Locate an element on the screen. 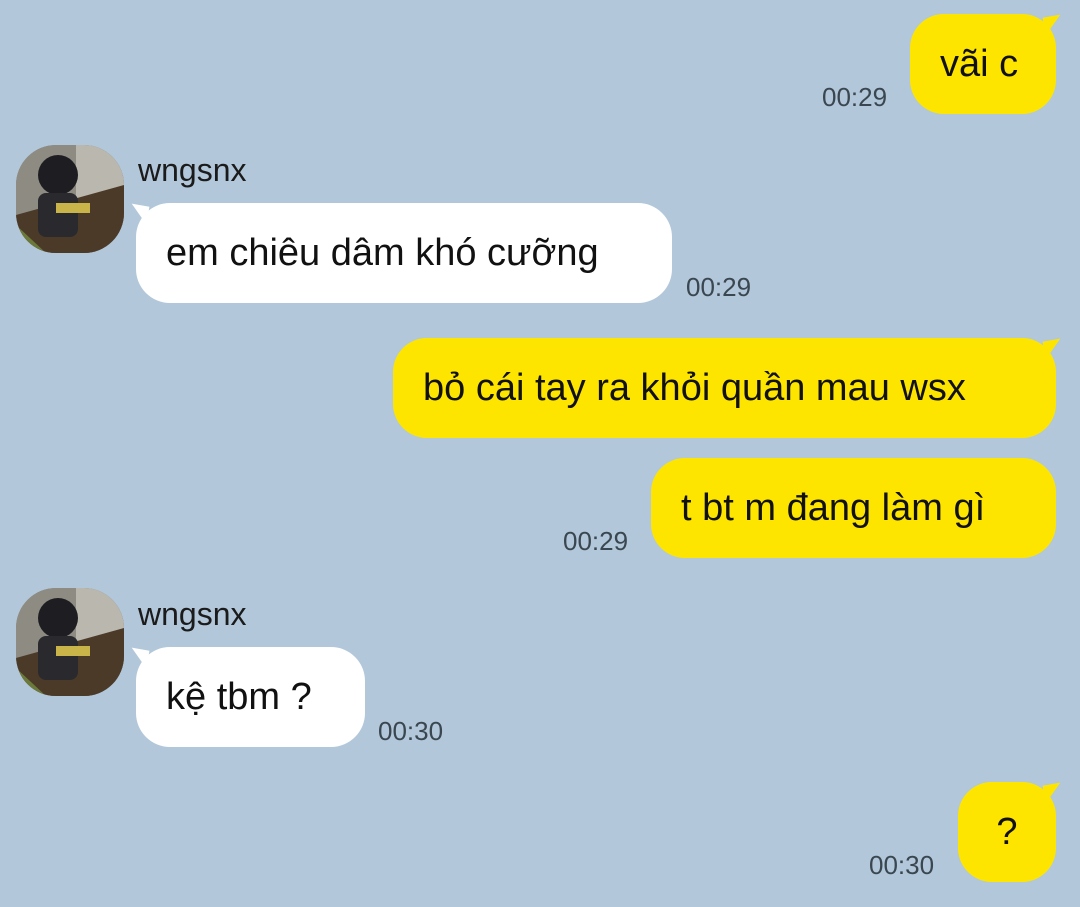 The width and height of the screenshot is (1080, 907). message-text: em chiêu dâm khó cưỡng is located at coordinates (382, 253).